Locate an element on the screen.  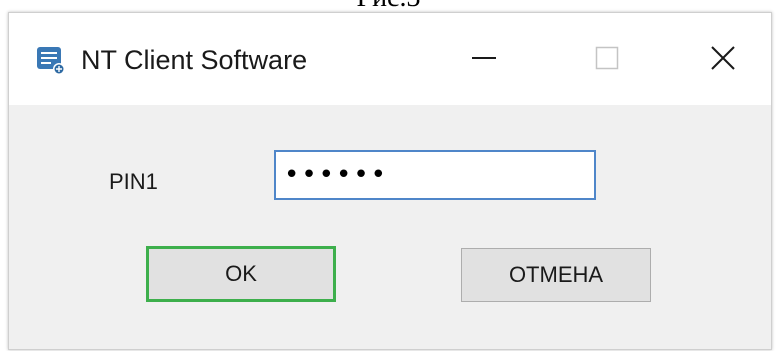
close-icon is located at coordinates (723, 58).